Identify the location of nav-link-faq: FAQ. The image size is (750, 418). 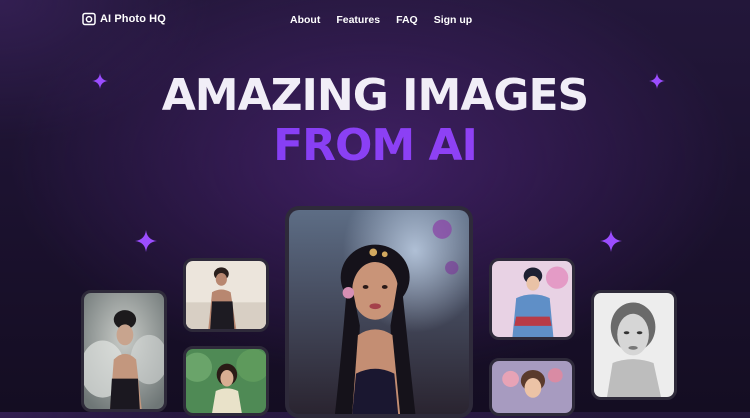
(407, 20).